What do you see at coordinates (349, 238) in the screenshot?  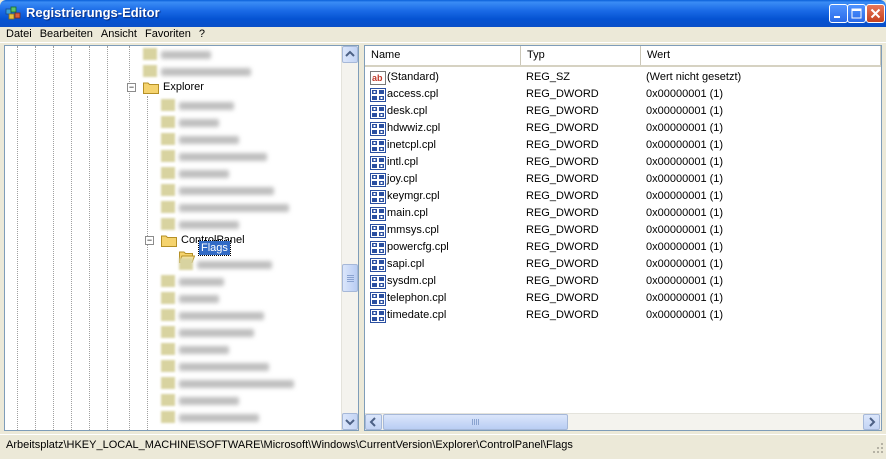 I see `tree-vertical-scrollbar` at bounding box center [349, 238].